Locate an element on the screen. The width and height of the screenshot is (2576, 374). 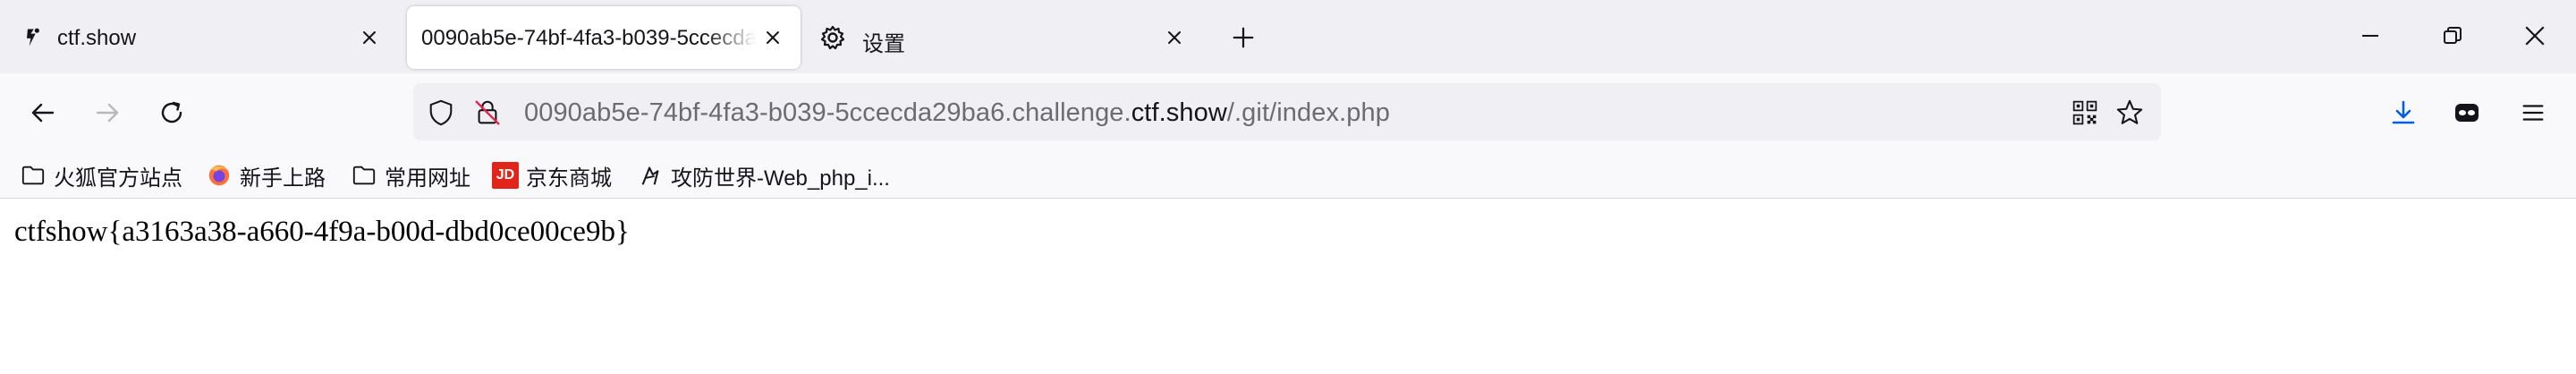
bookmark-jd: JD 京东商城 is located at coordinates (552, 175).